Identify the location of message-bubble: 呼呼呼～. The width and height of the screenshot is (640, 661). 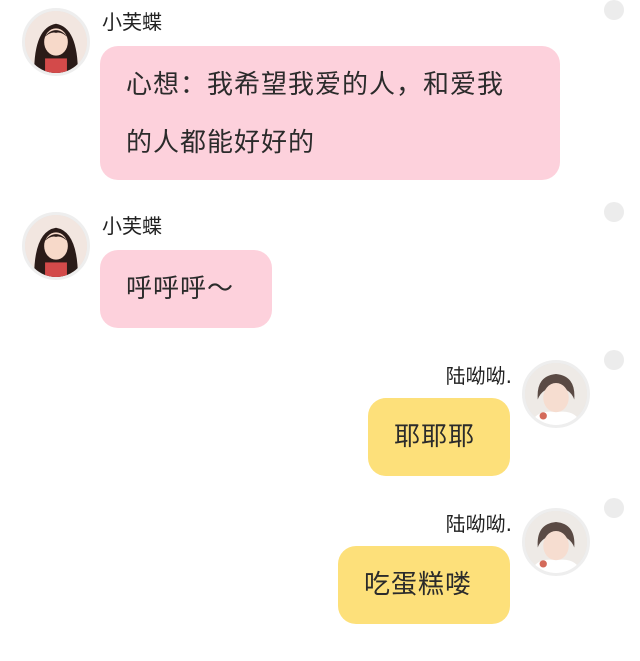
(186, 289).